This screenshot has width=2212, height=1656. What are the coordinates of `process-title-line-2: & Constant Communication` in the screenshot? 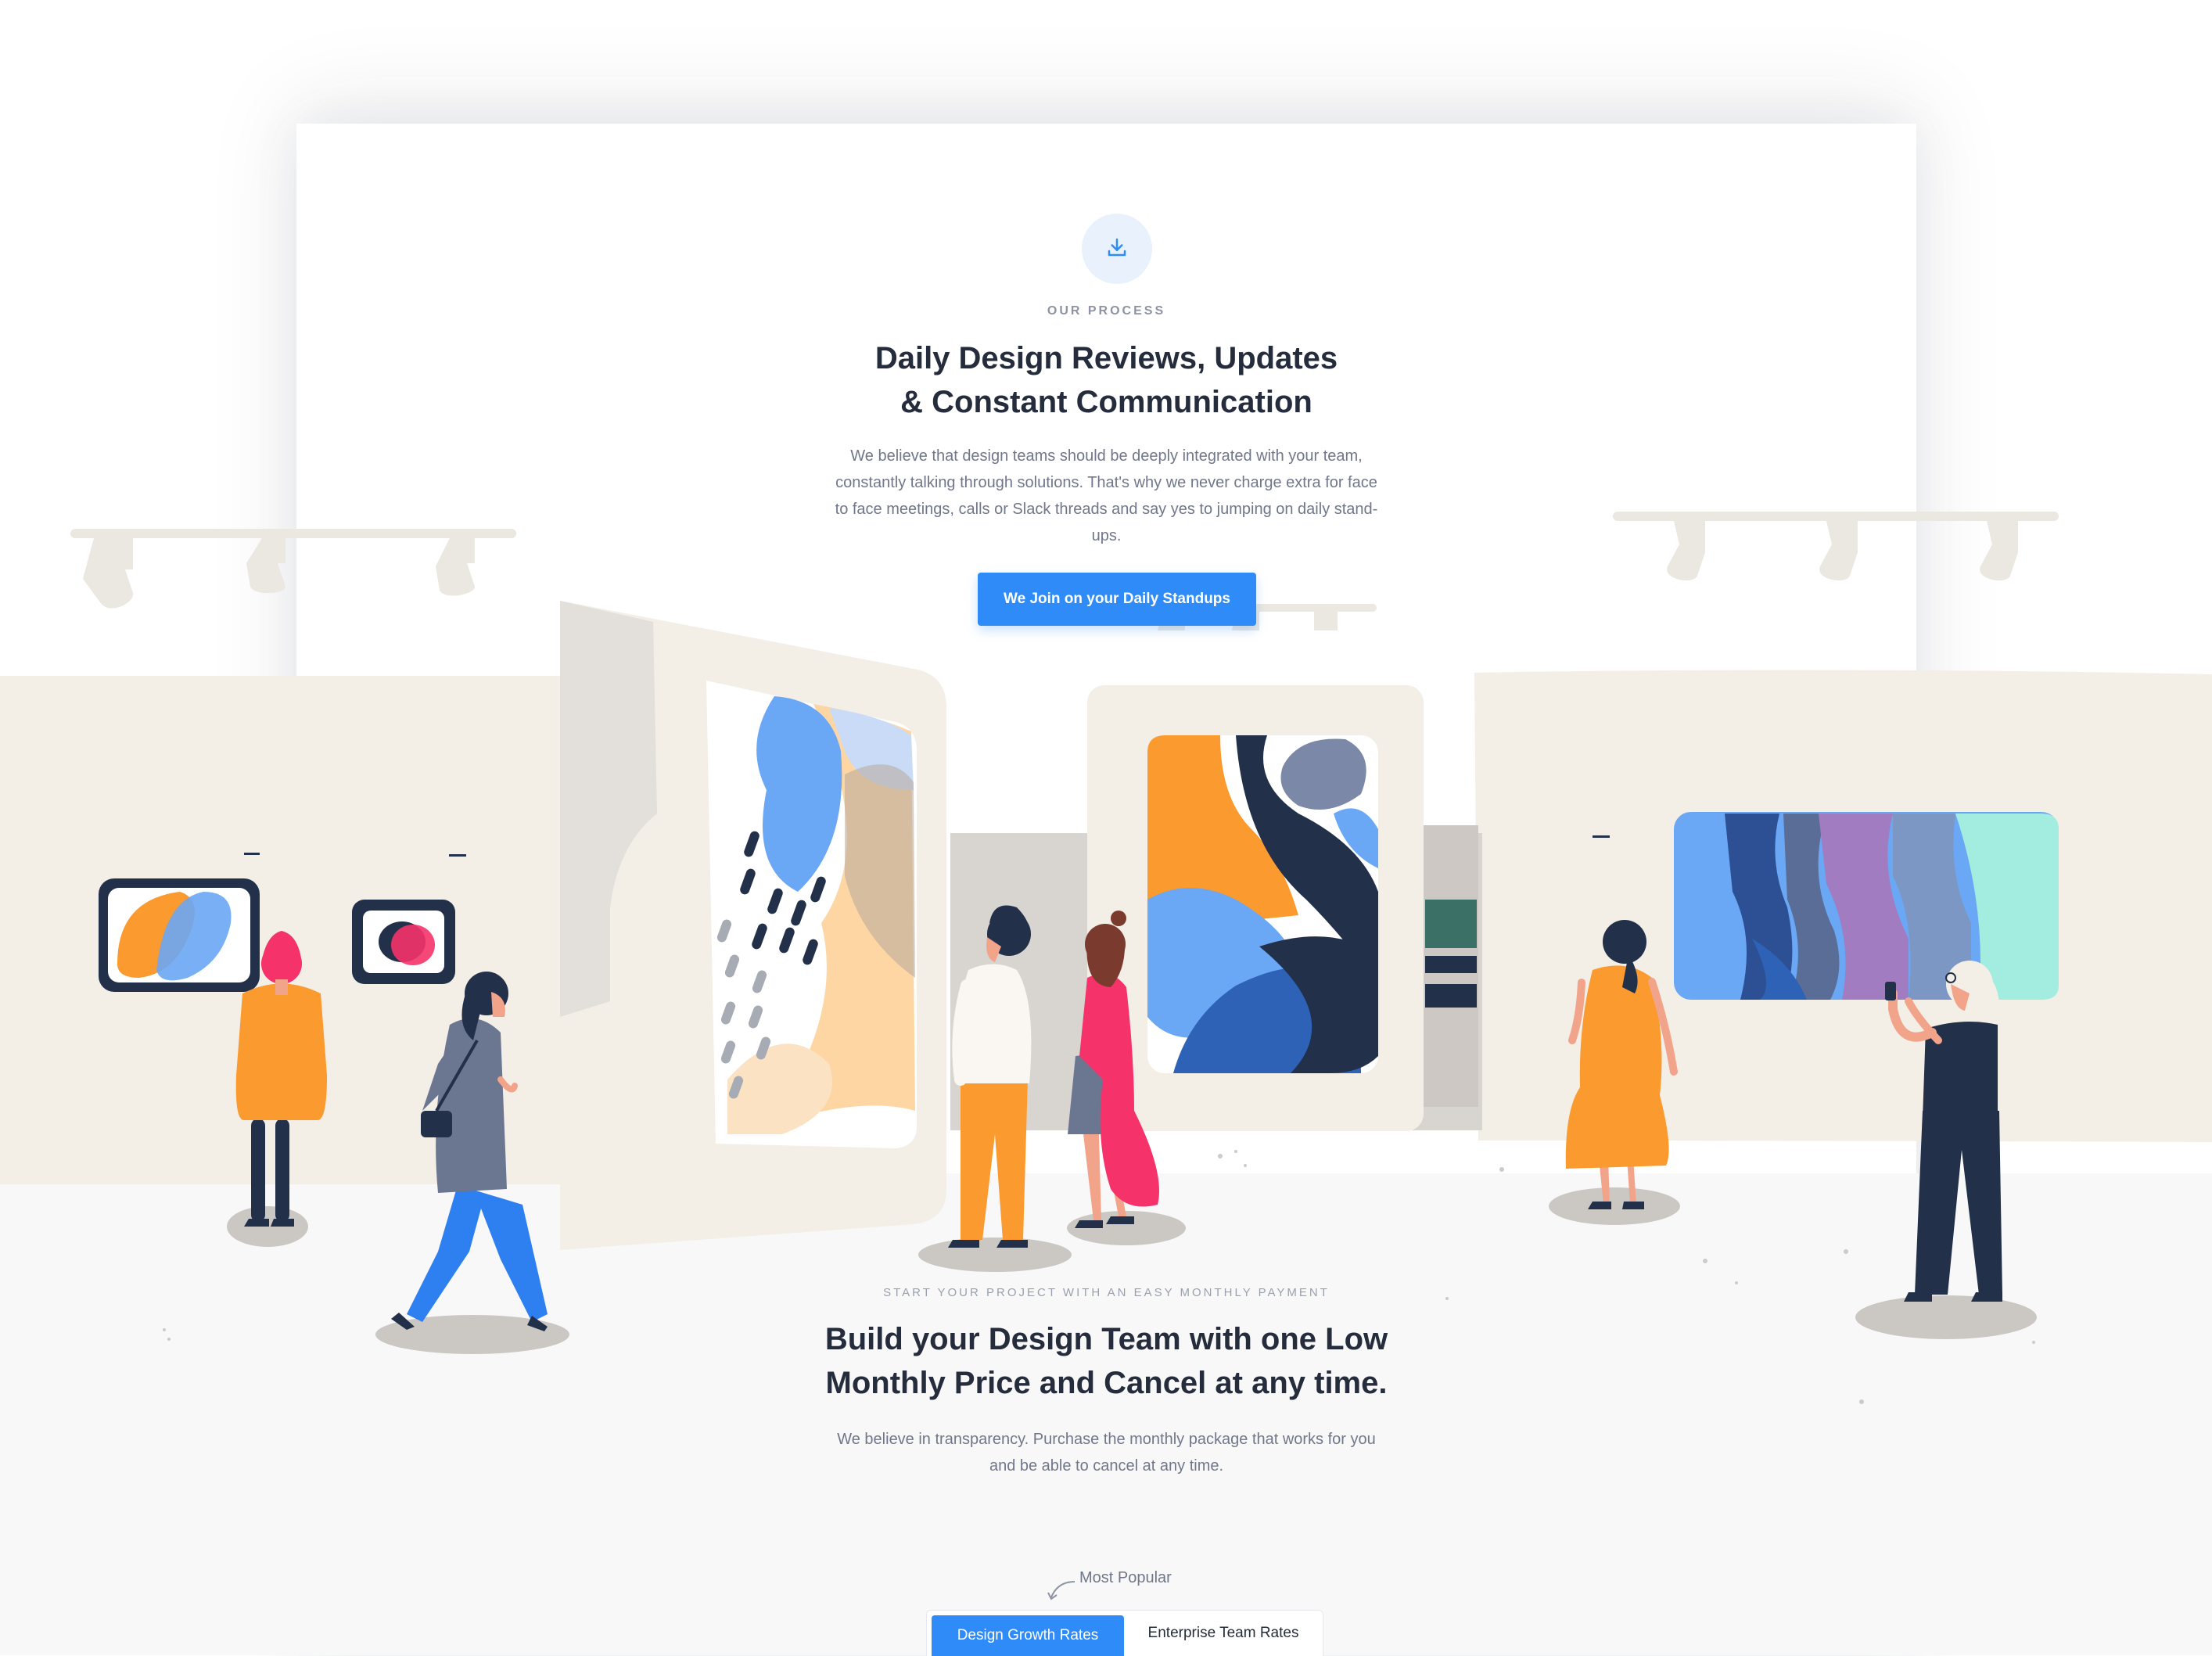 It's located at (1106, 402).